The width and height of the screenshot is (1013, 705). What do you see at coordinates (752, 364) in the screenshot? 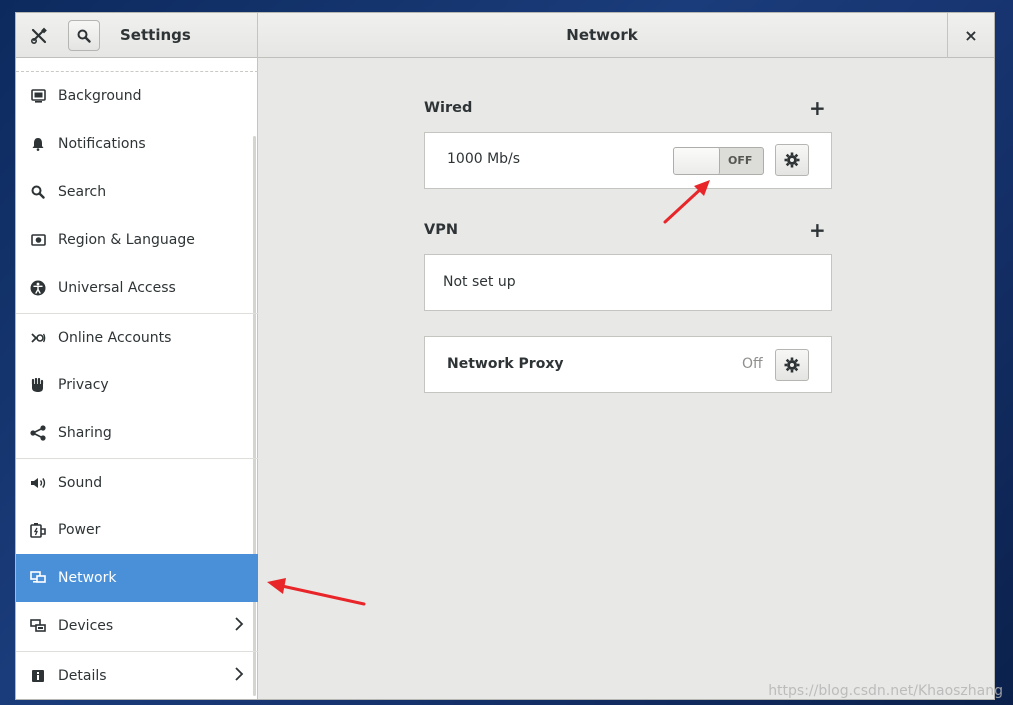
I see `proxy-status-label: Off` at bounding box center [752, 364].